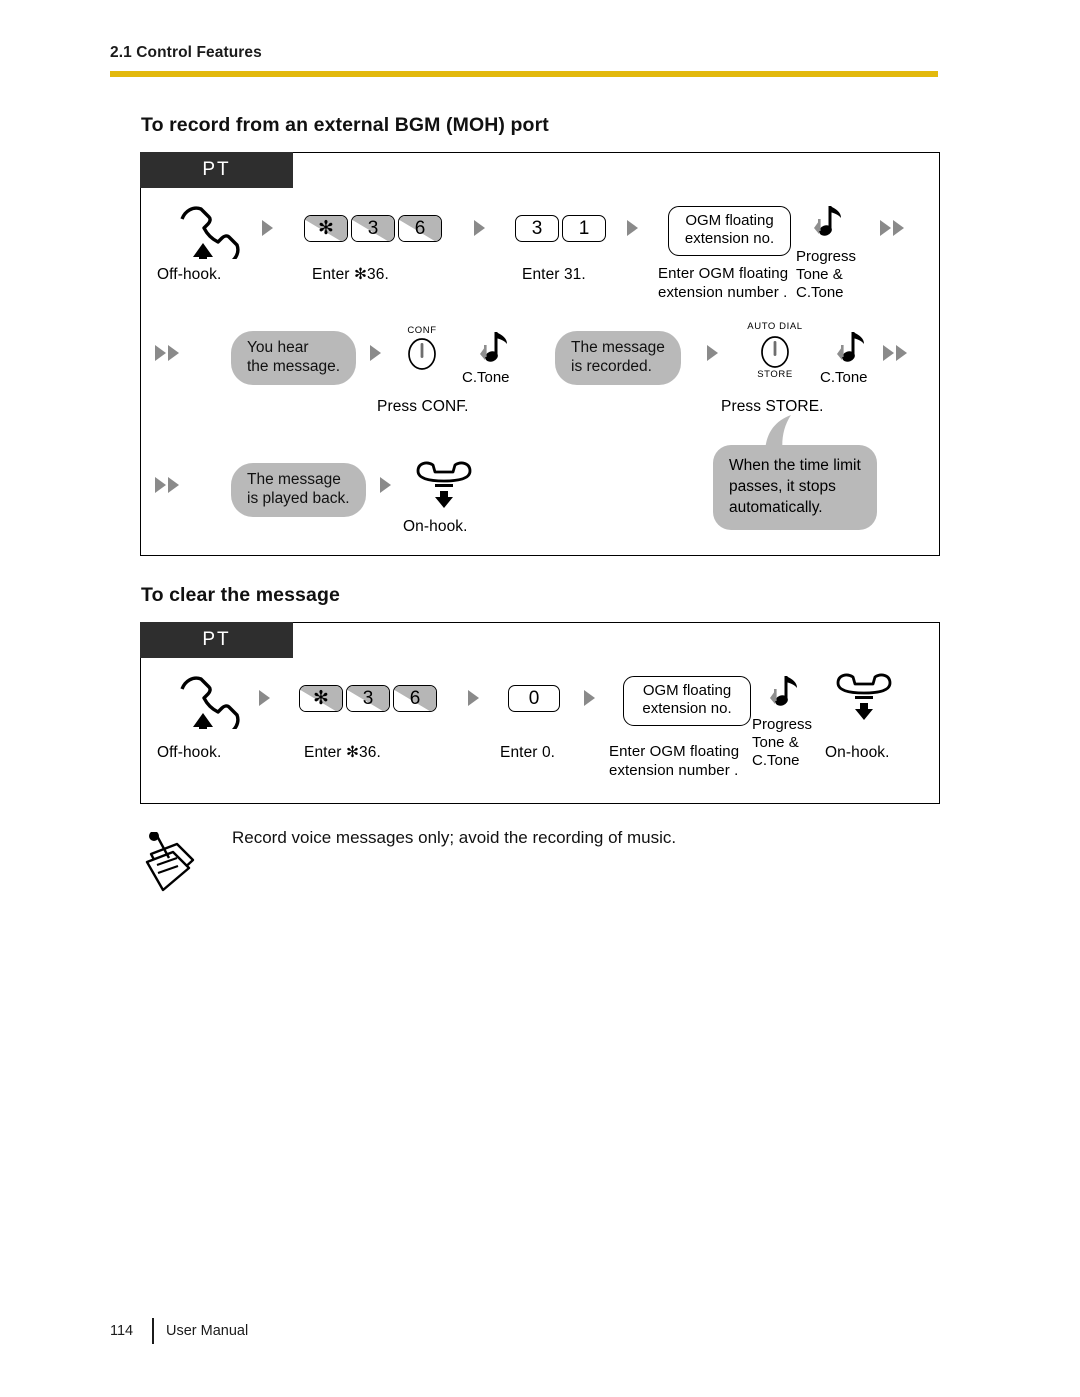  Describe the element at coordinates (820, 292) in the screenshot. I see `tone-label-progress-line3: C.Tone` at that location.